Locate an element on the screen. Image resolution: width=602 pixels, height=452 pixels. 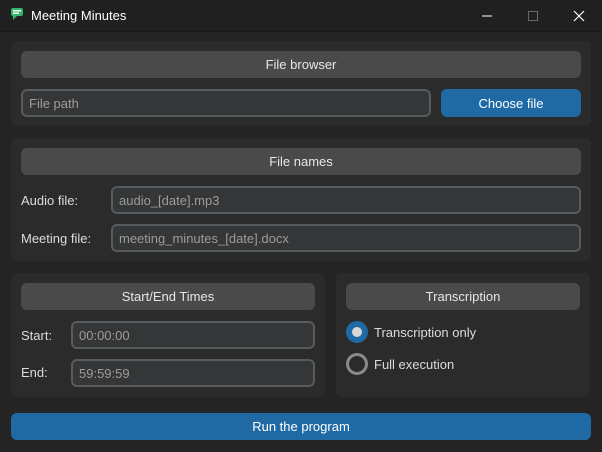
radio-unselected-icon is located at coordinates (357, 364).